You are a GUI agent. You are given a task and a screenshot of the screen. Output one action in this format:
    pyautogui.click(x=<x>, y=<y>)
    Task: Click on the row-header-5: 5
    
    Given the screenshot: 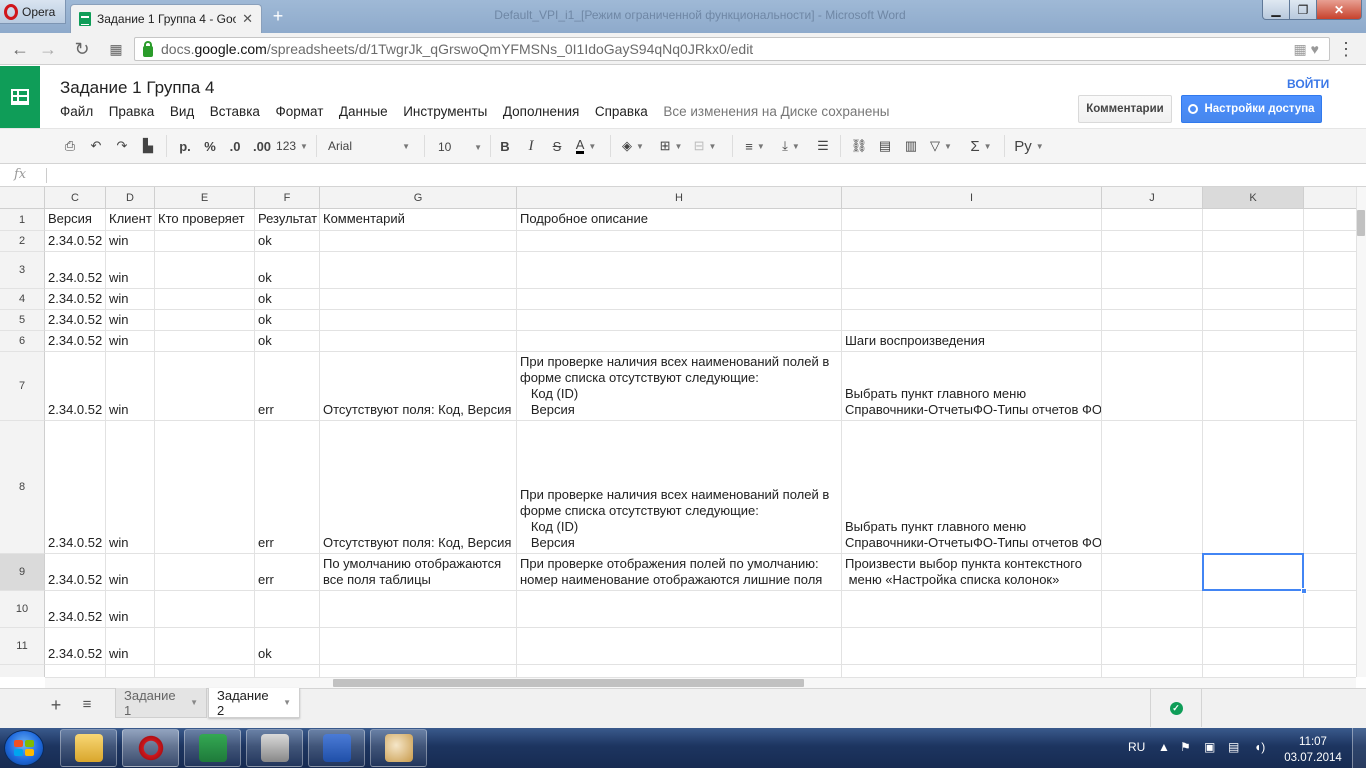 What is the action you would take?
    pyautogui.click(x=22, y=320)
    